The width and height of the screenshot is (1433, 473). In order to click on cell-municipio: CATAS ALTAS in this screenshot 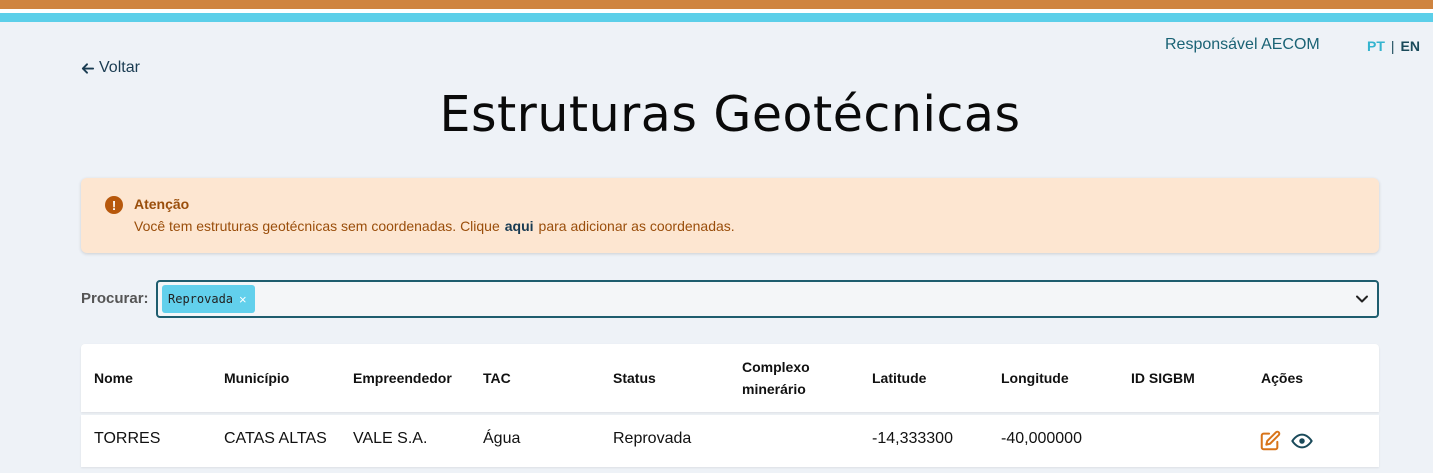, I will do `click(275, 438)`.